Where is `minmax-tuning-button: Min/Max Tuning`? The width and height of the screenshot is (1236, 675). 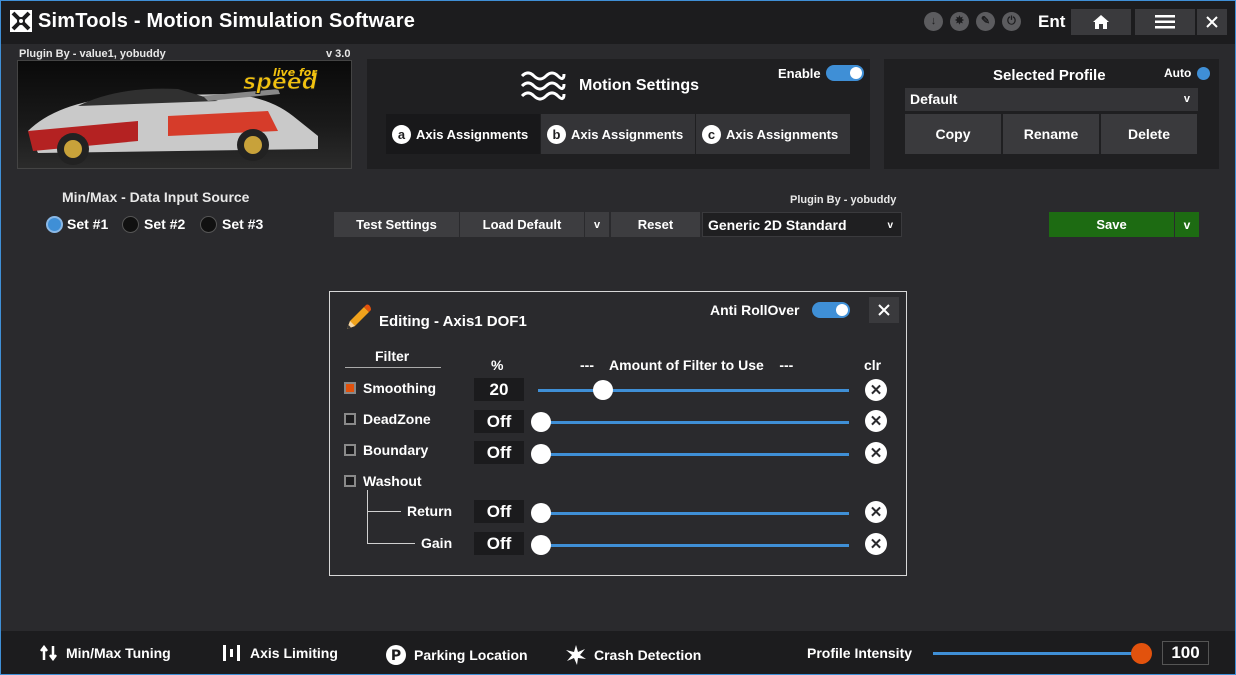 minmax-tuning-button: Min/Max Tuning is located at coordinates (105, 653).